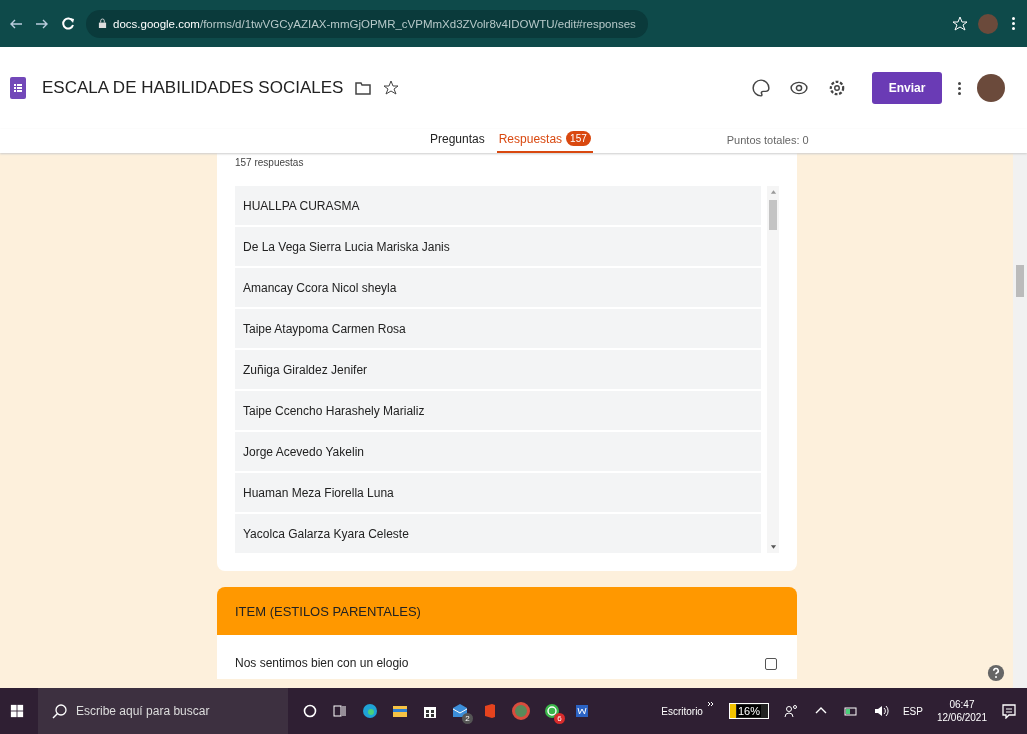 Image resolution: width=1027 pixels, height=734 pixels. Describe the element at coordinates (773, 369) in the screenshot. I see `scrollbar` at that location.